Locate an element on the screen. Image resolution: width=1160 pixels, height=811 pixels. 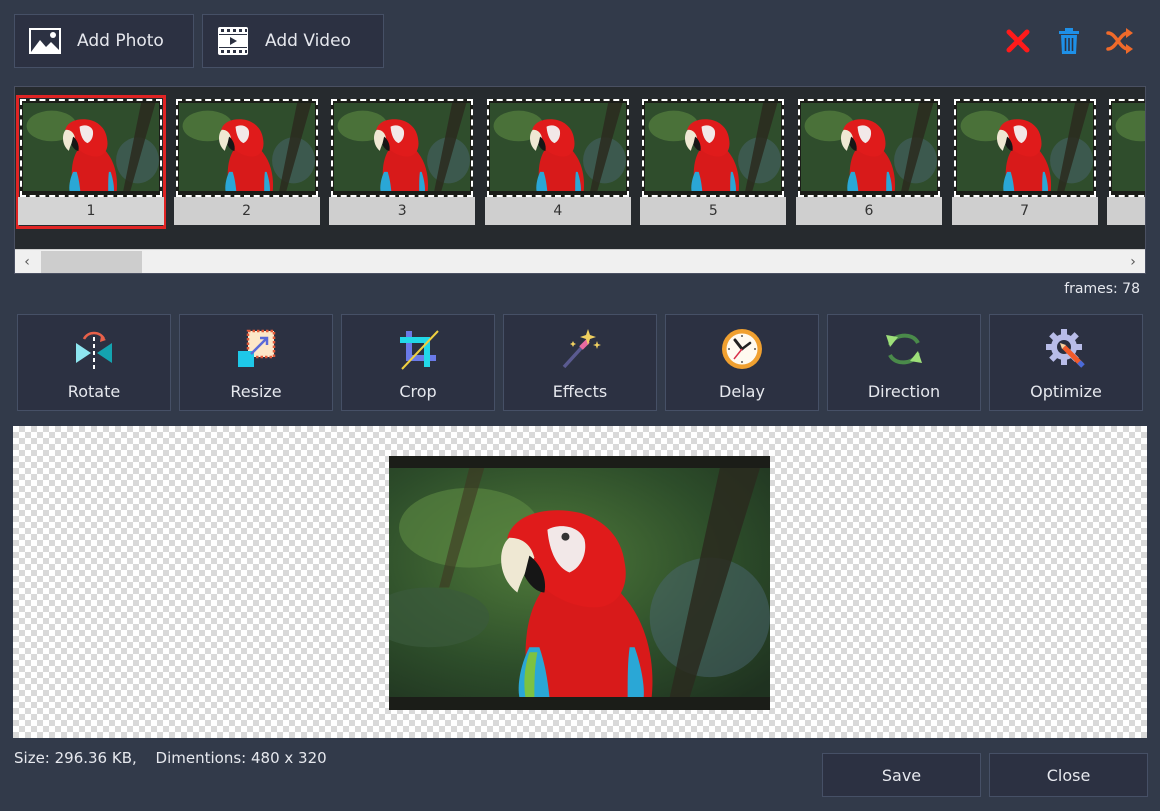
magic-wand-icon is located at coordinates (580, 349).